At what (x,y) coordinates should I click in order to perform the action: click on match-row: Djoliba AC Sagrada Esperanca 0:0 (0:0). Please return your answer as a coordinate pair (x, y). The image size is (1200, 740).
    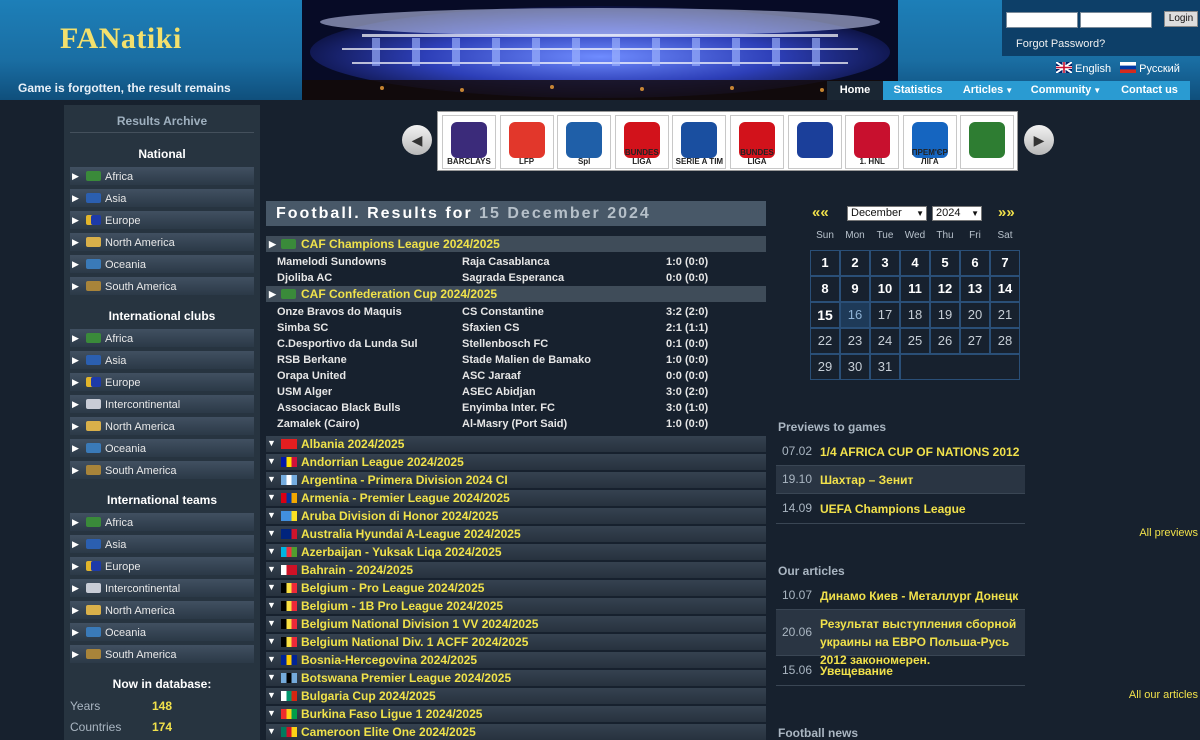
    Looking at the image, I should click on (516, 278).